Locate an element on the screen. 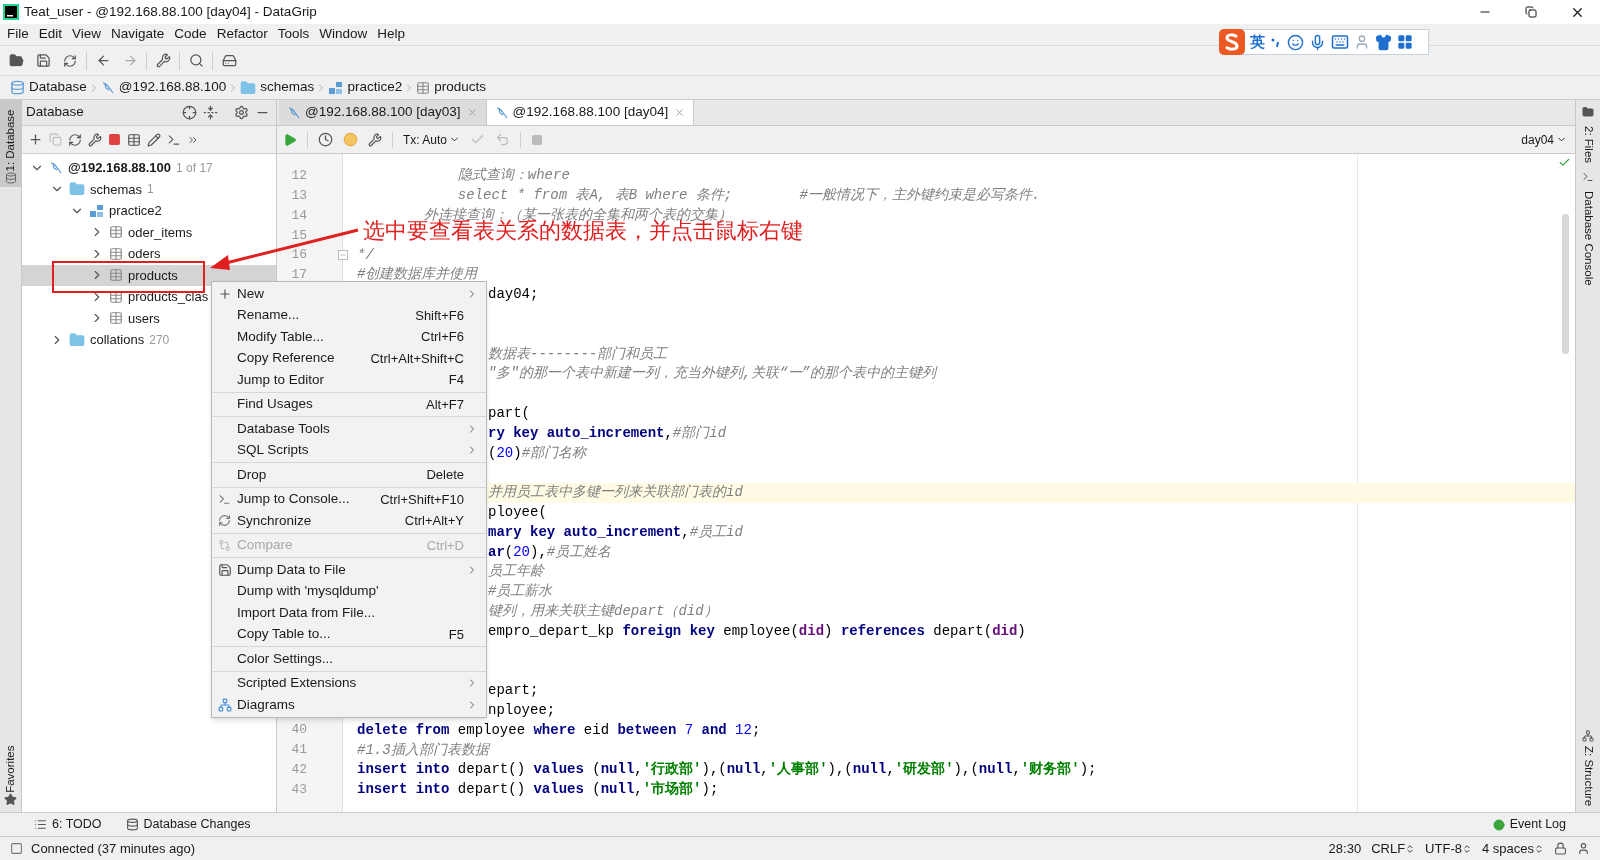 This screenshot has width=1600, height=860. transaction-dropdown: Tx: Auto is located at coordinates (432, 139).